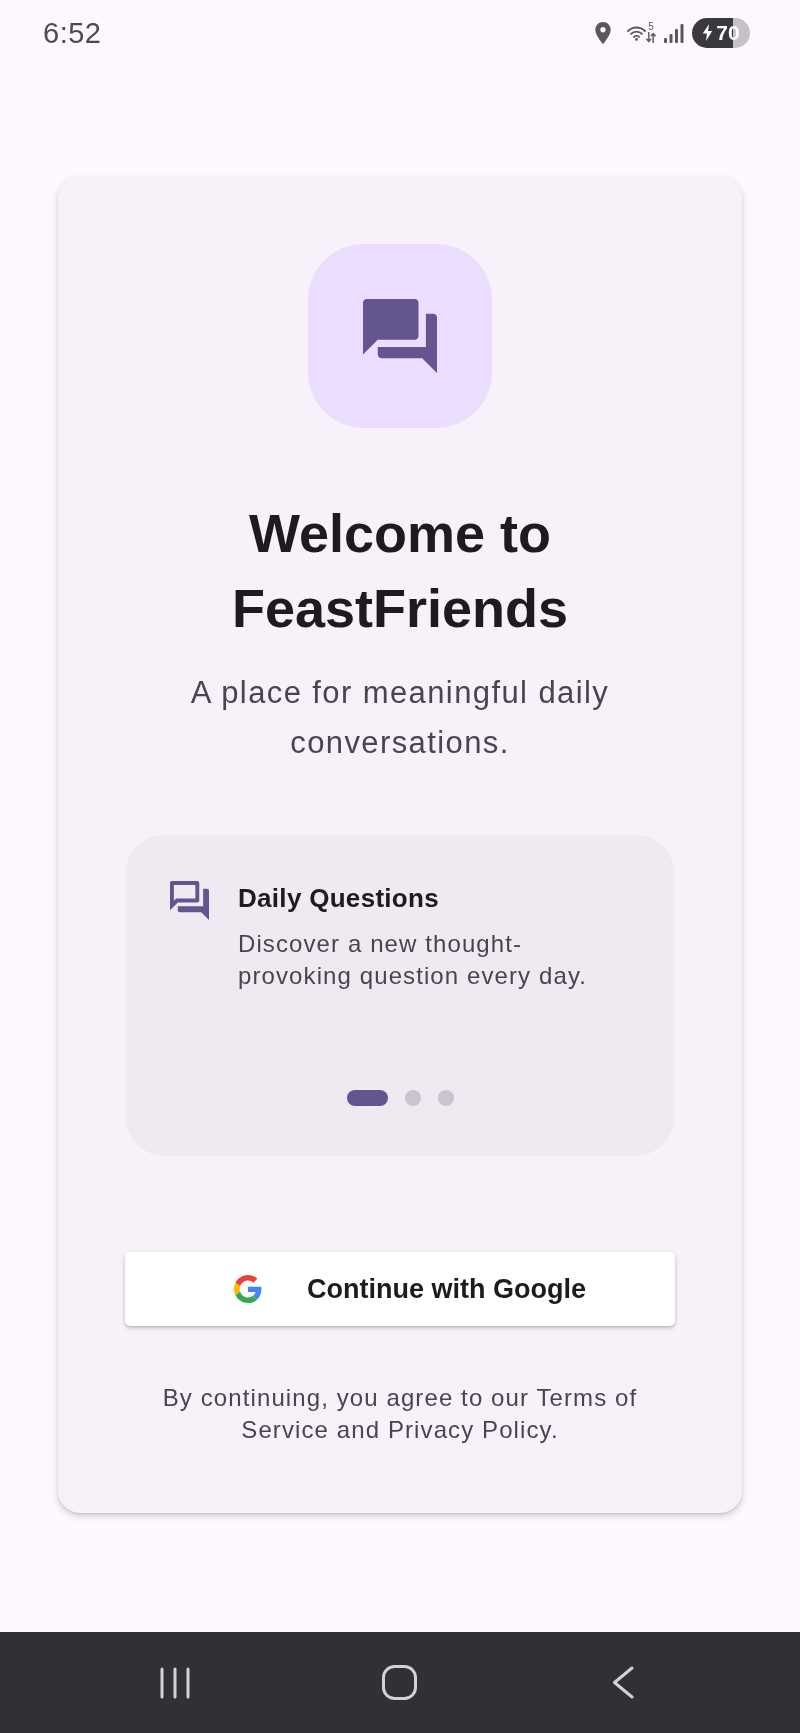 The height and width of the screenshot is (1733, 800). I want to click on charging-bolt-icon, so click(708, 32).